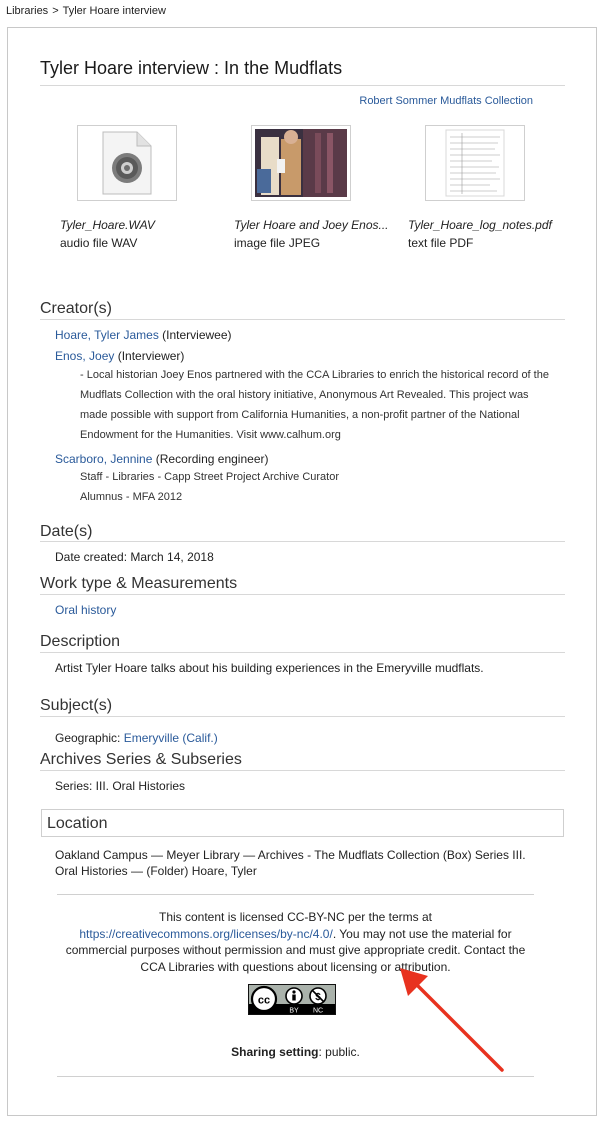 This screenshot has width=603, height=1124. I want to click on creator-1: Hoare, Tyler James (Interviewee), so click(143, 335).